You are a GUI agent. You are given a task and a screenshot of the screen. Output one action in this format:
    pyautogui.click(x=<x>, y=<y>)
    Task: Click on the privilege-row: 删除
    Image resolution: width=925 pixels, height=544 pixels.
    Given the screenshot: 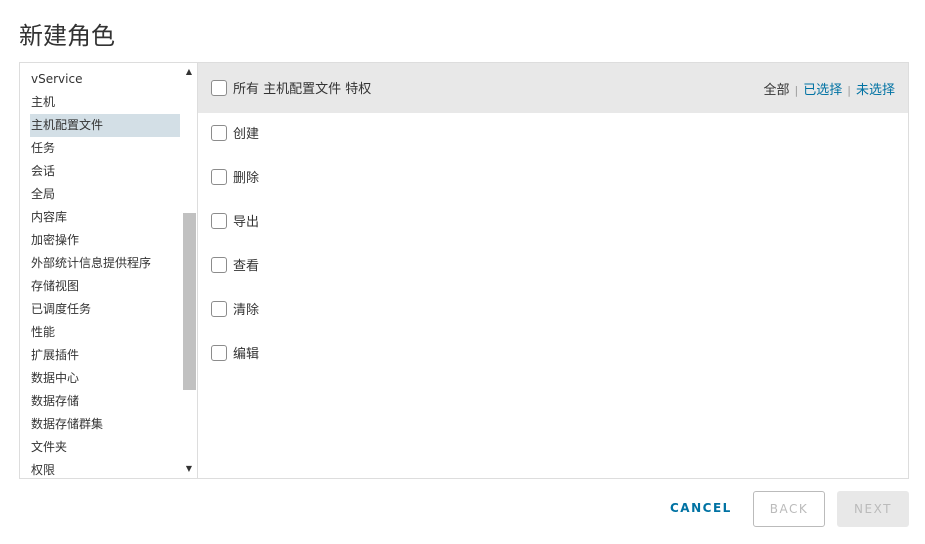 What is the action you would take?
    pyautogui.click(x=235, y=176)
    